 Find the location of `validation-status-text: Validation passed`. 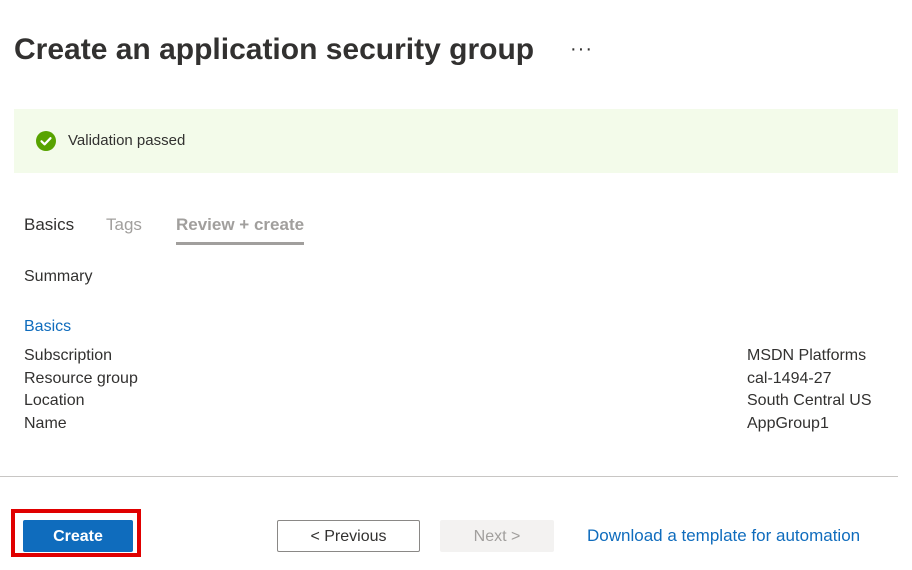

validation-status-text: Validation passed is located at coordinates (127, 140).